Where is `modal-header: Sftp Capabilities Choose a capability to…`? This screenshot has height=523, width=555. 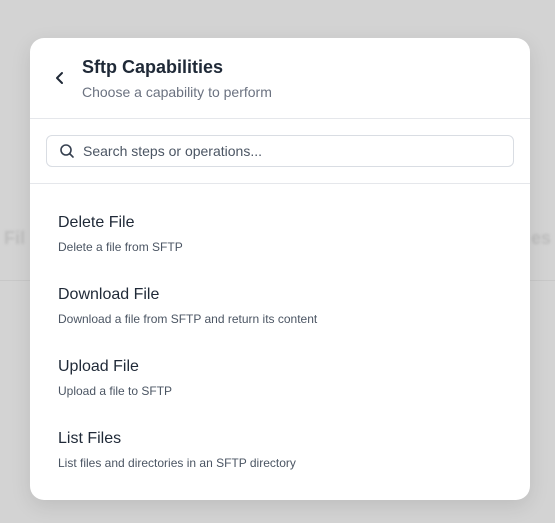 modal-header: Sftp Capabilities Choose a capability to… is located at coordinates (280, 78).